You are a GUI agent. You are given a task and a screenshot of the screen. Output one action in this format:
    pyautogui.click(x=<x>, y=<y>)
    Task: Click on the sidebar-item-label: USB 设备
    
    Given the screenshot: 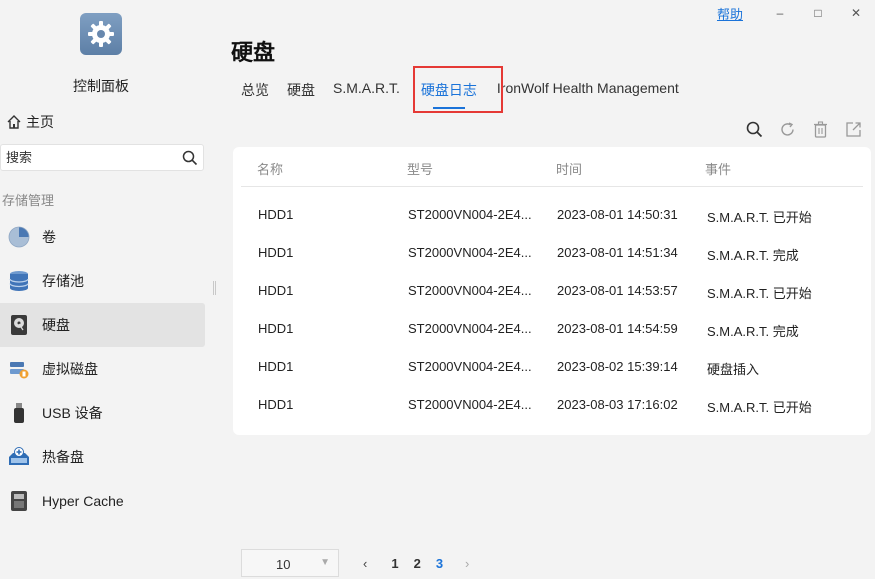 What is the action you would take?
    pyautogui.click(x=72, y=413)
    